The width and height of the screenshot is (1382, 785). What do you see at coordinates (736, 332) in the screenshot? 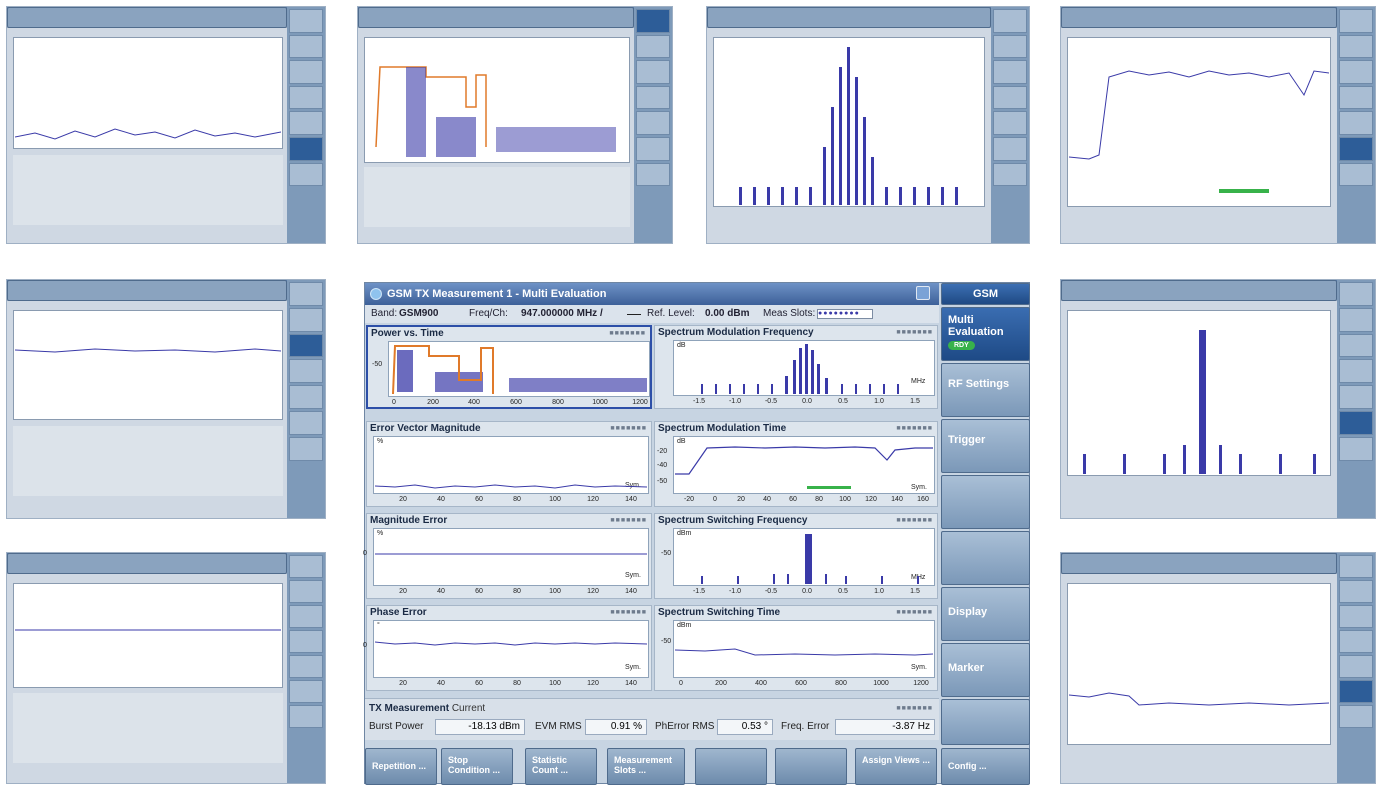
I see `panel-title: Spectrum Modulation Frequency` at bounding box center [736, 332].